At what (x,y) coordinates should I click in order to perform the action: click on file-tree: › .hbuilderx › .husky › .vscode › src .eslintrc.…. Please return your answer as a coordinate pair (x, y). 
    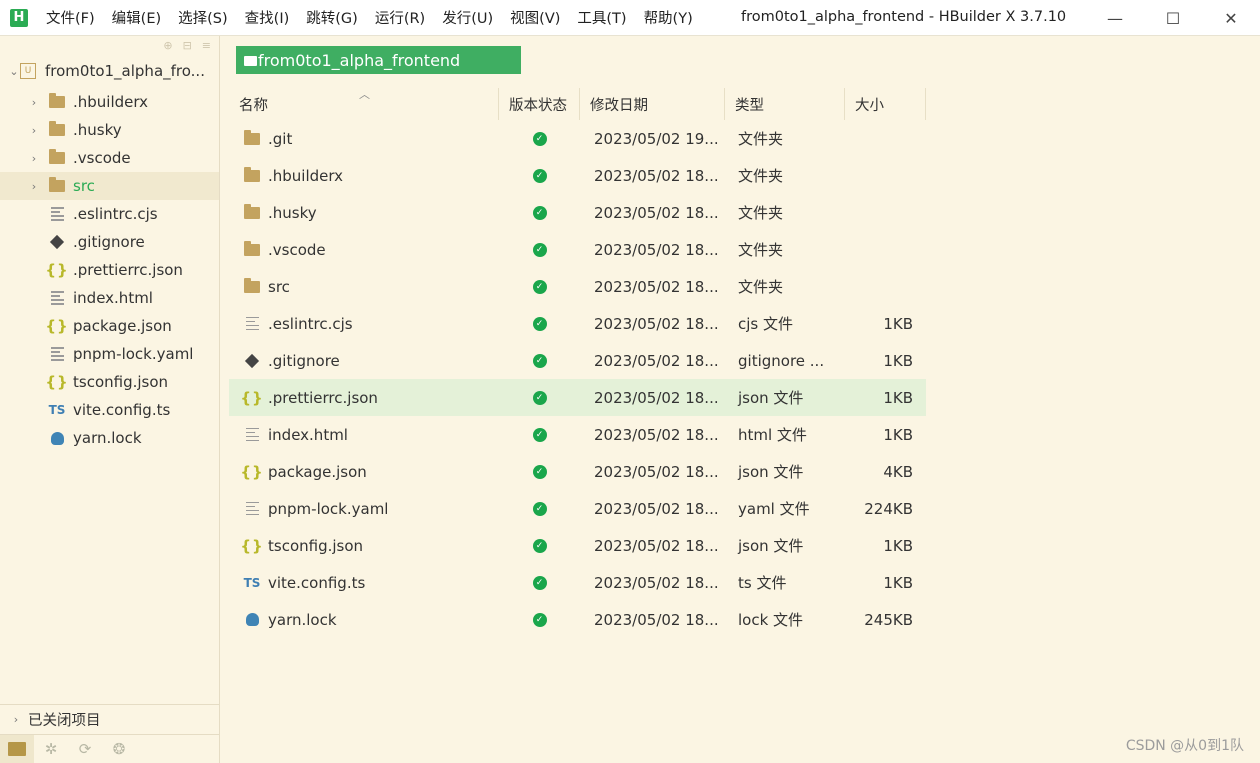
    Looking at the image, I should click on (109, 270).